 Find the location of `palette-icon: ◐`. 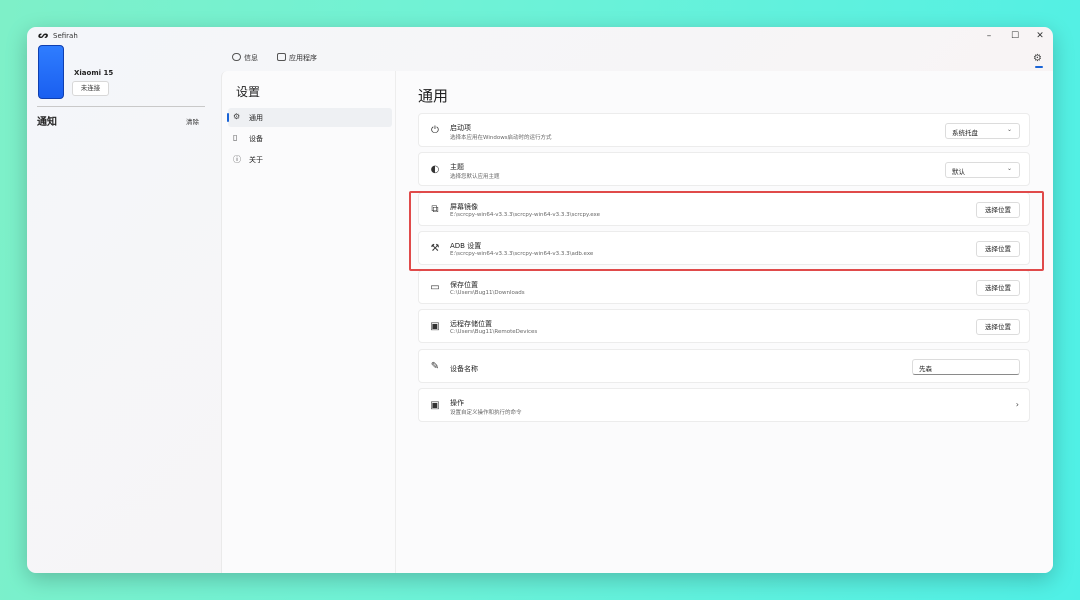

palette-icon: ◐ is located at coordinates (435, 169).